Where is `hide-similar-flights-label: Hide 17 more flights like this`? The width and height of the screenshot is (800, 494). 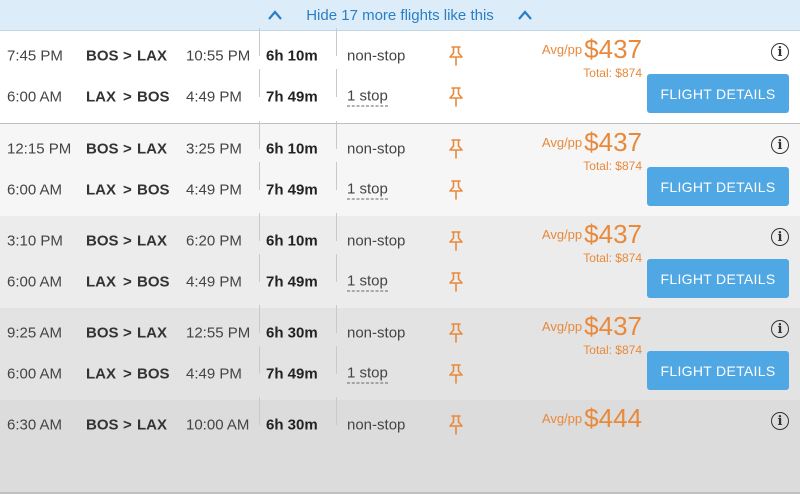
hide-similar-flights-label: Hide 17 more flights like this is located at coordinates (400, 15).